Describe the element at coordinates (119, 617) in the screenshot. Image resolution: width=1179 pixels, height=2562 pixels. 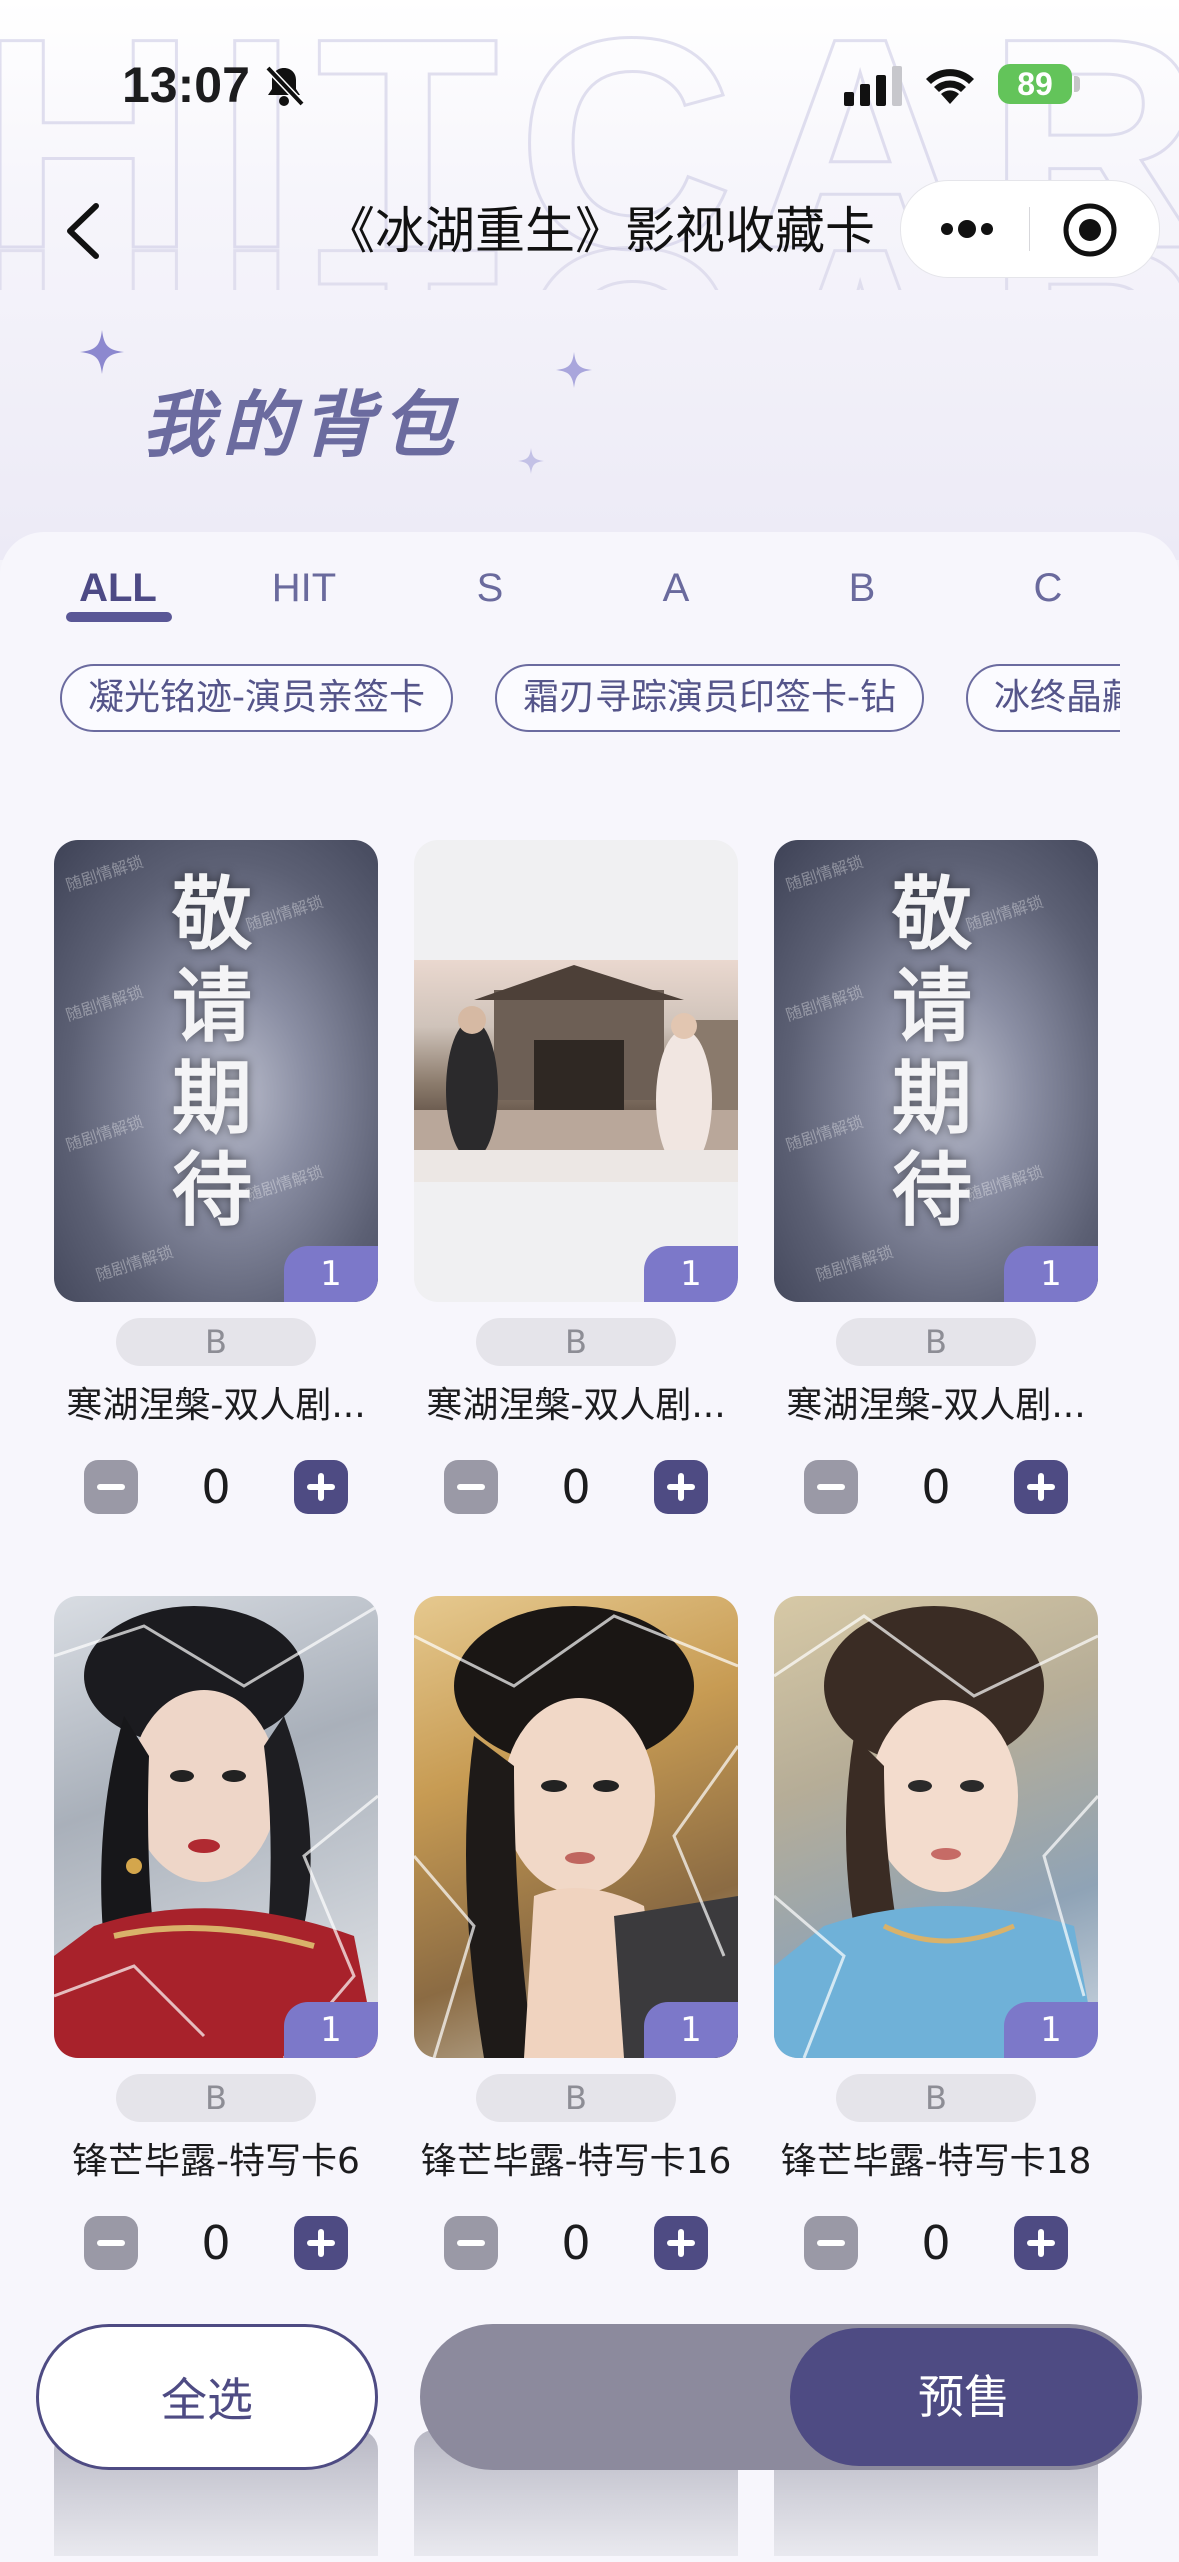
I see `active-tab-indicator` at that location.